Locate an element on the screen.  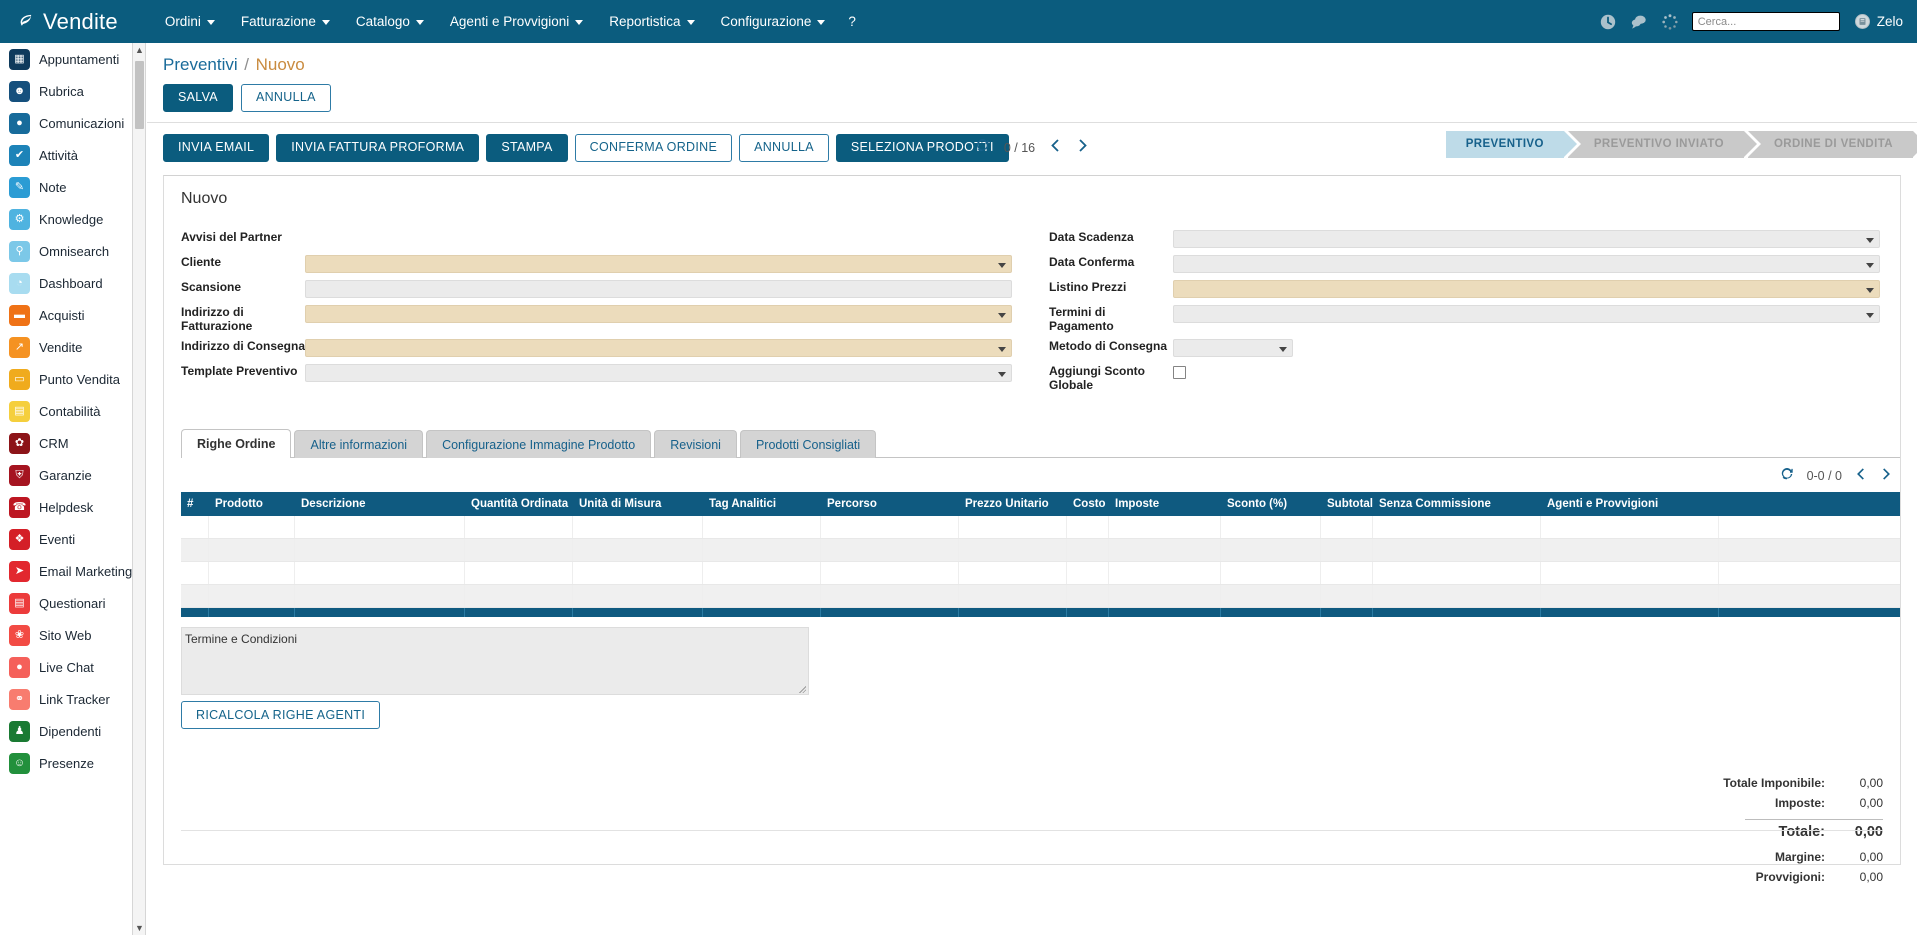
sidebar-item-sito-web: ❀ Sito Web is located at coordinates (66, 635).